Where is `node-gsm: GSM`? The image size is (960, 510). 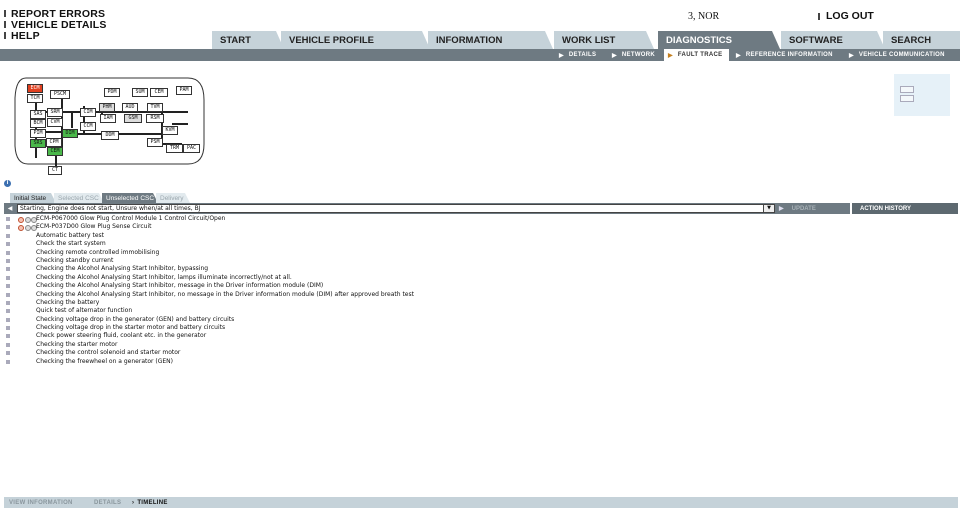
node-gsm: GSM is located at coordinates (133, 118).